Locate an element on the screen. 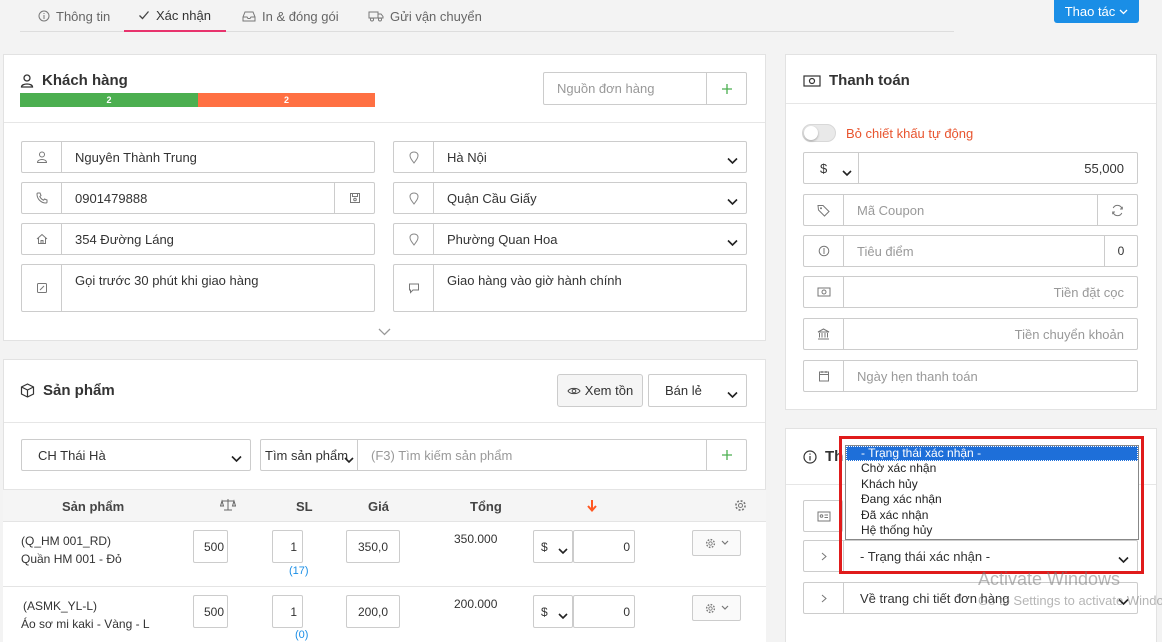 Image resolution: width=1162 pixels, height=642 pixels. deposit-field: Tiền đặt cọc is located at coordinates (970, 292).